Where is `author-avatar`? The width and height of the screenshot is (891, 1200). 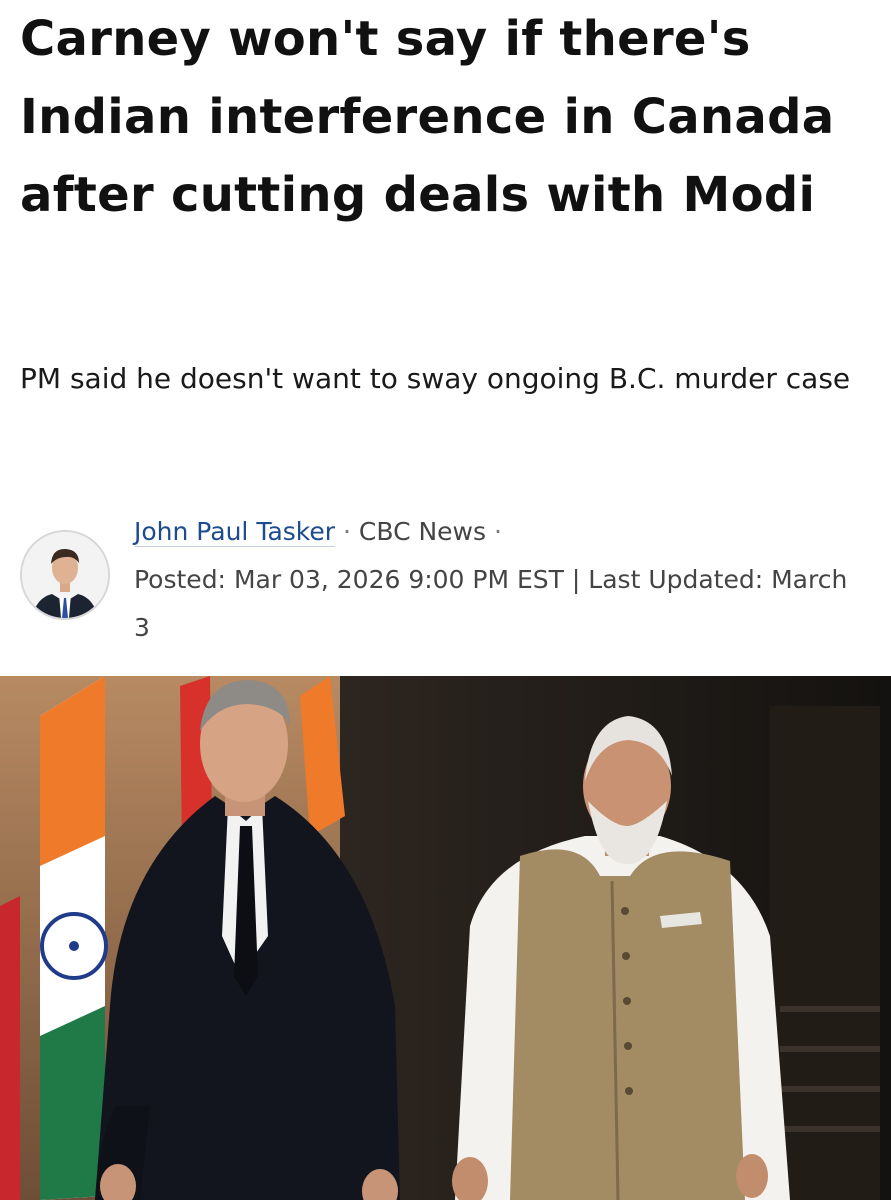 author-avatar is located at coordinates (65, 575).